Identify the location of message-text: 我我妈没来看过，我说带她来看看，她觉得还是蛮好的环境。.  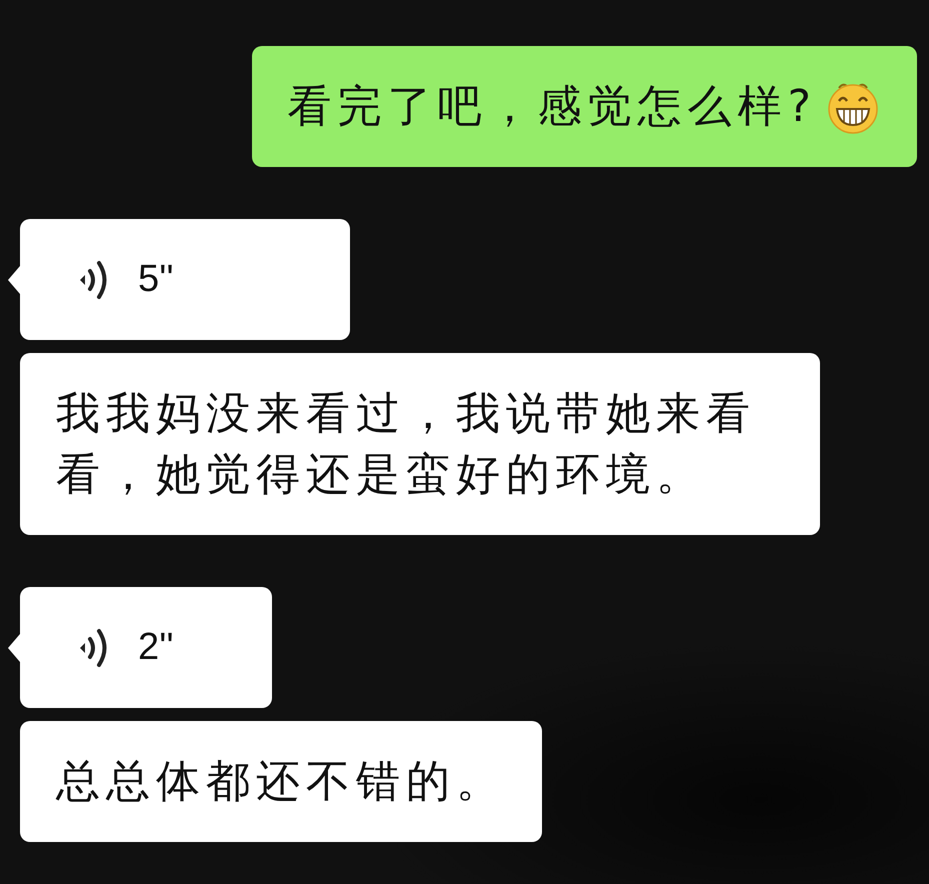
(406, 444).